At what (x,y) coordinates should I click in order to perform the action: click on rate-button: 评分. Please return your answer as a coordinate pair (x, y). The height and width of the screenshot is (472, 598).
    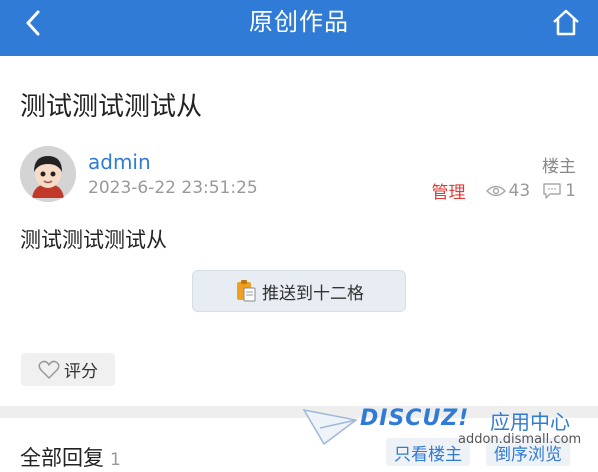
    Looking at the image, I should click on (68, 369).